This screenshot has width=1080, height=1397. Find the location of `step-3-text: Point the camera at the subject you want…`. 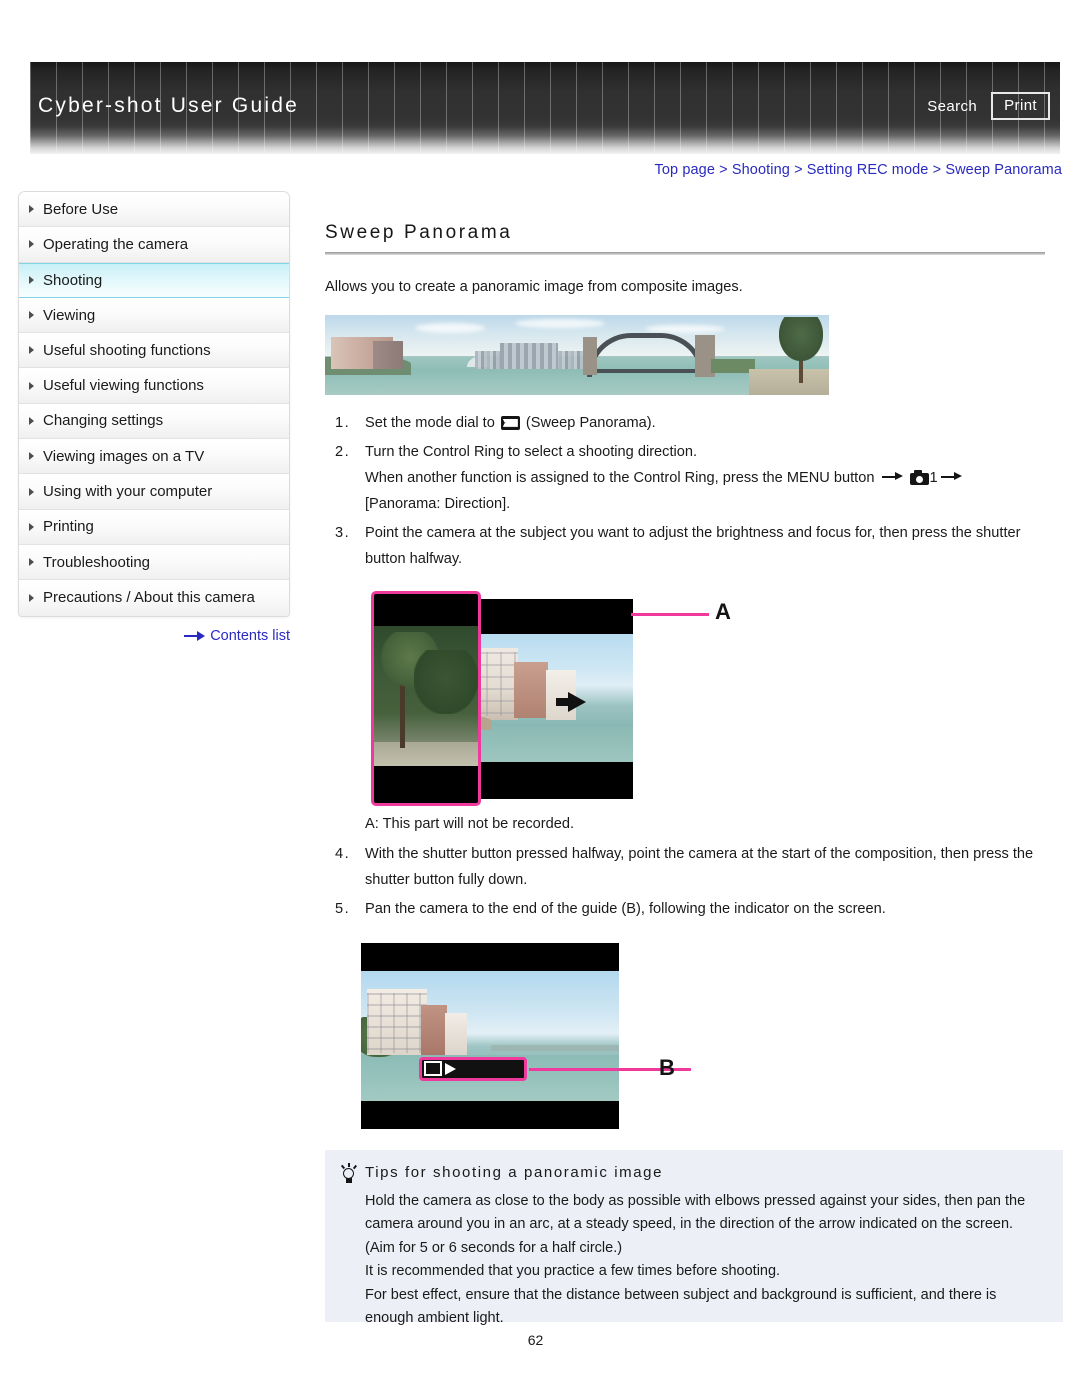

step-3-text: Point the camera at the subject you want… is located at coordinates (693, 545).